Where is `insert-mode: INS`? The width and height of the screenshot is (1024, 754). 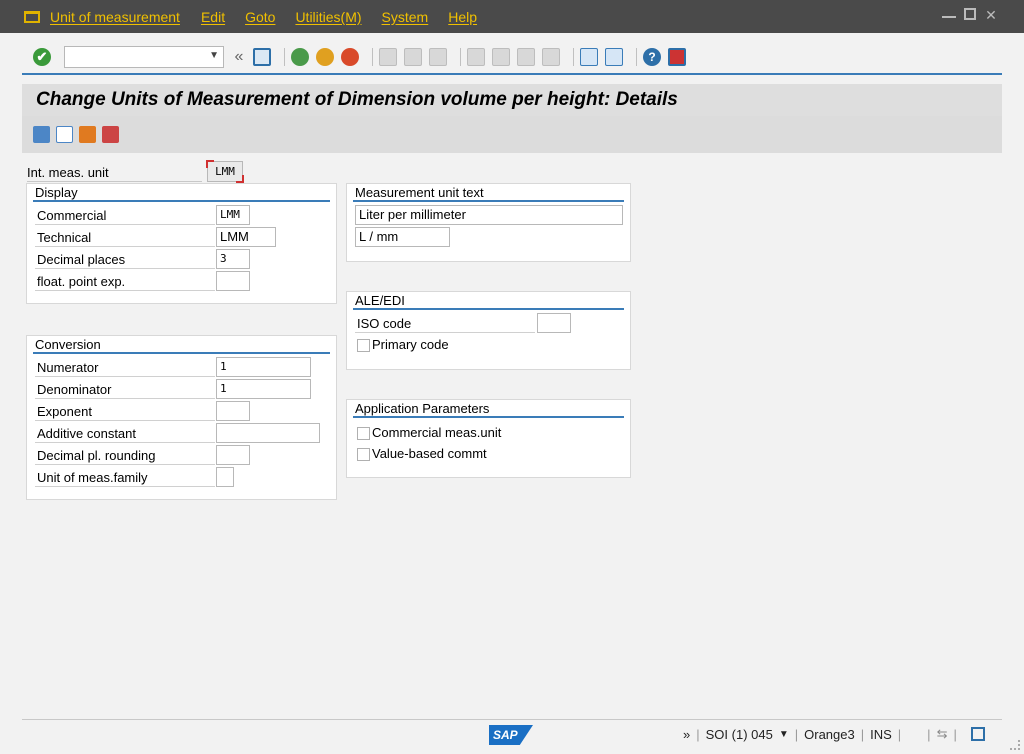 insert-mode: INS is located at coordinates (881, 734).